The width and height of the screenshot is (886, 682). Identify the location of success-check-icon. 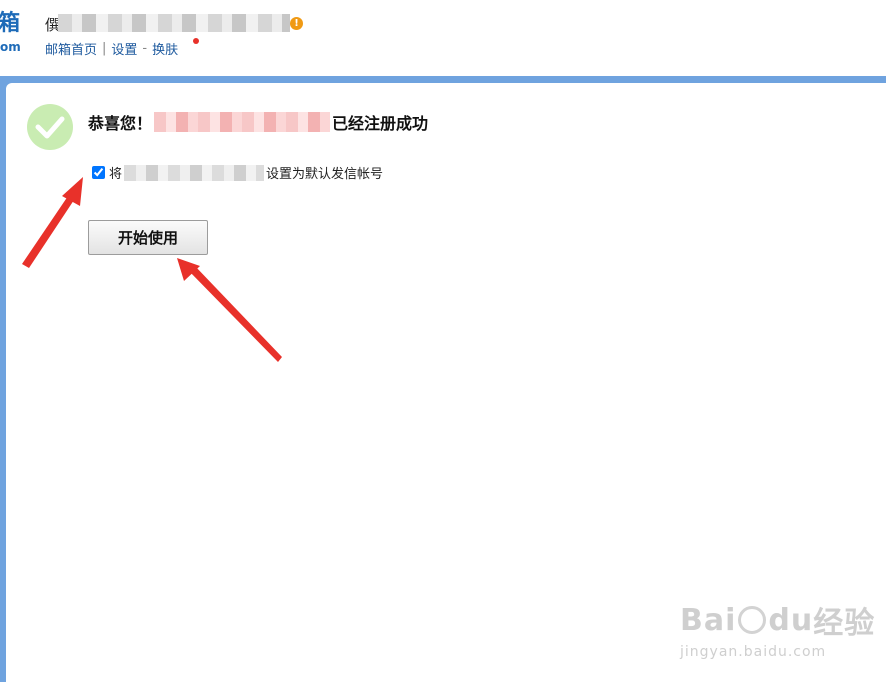
(50, 127).